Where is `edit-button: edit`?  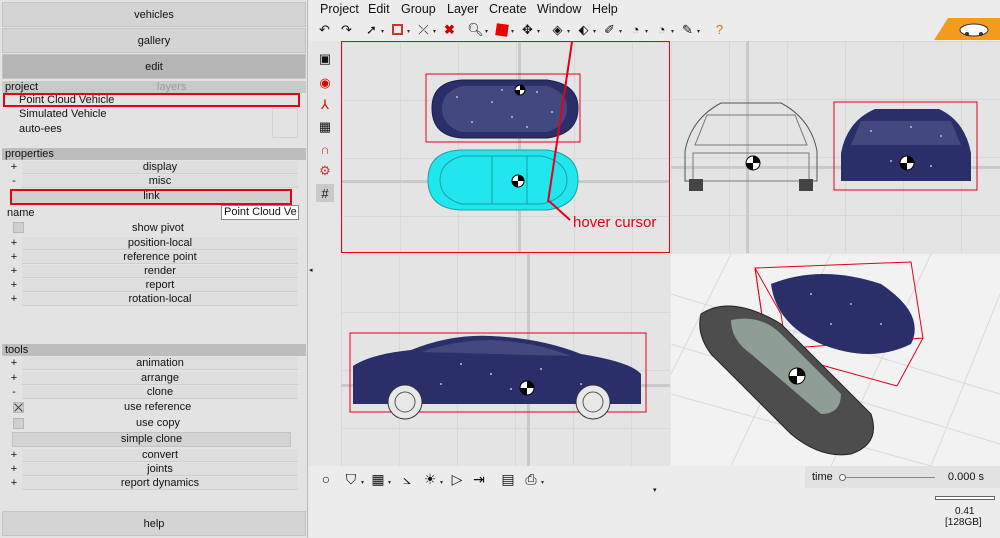
edit-button: edit is located at coordinates (154, 66).